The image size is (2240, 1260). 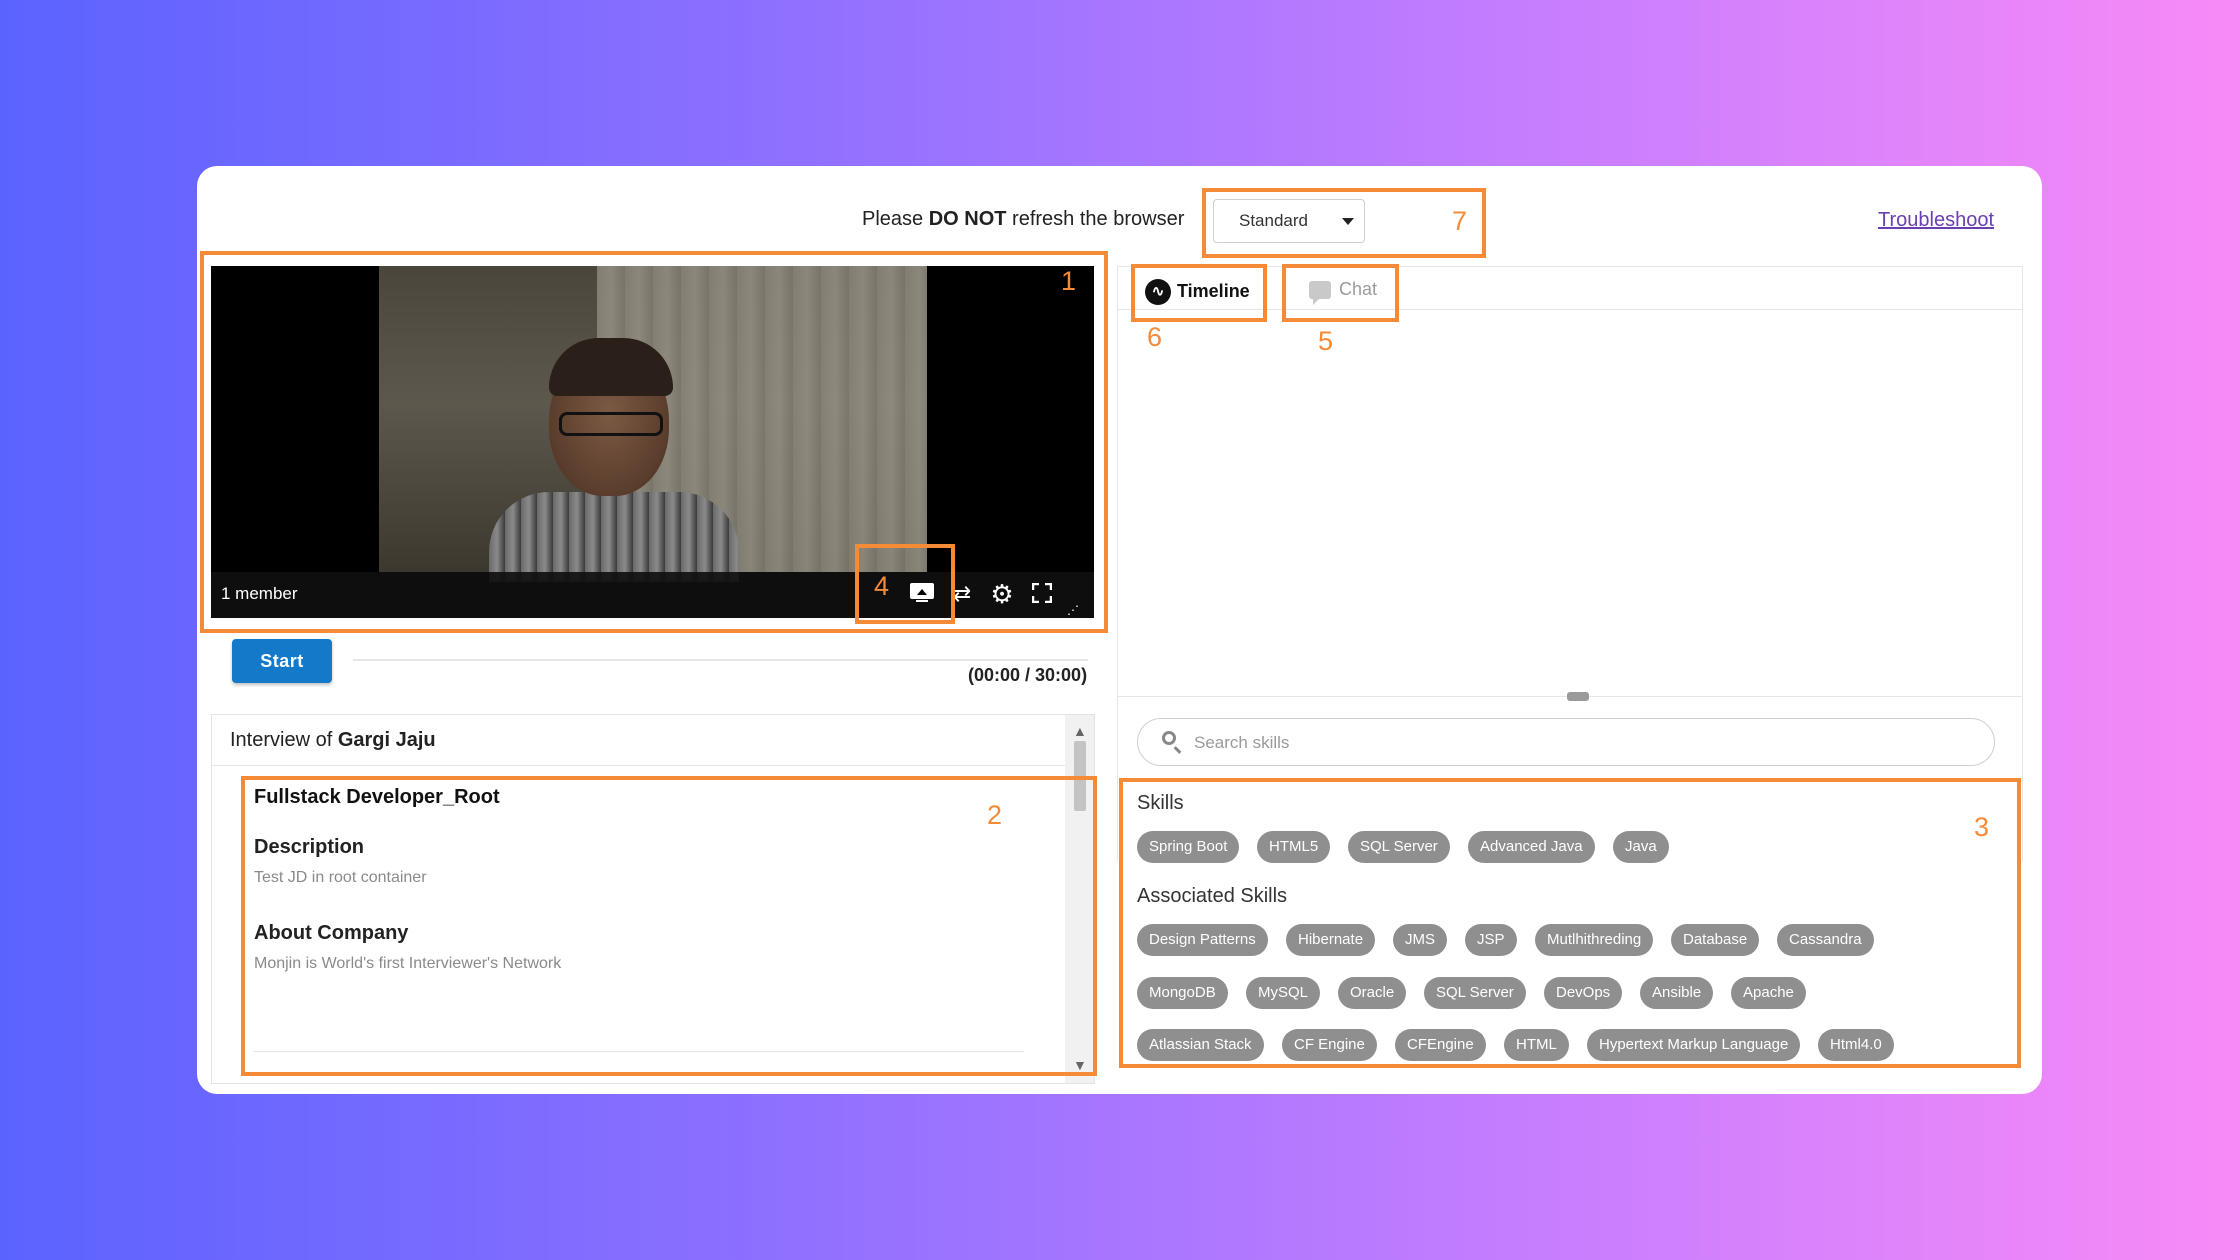 What do you see at coordinates (905, 584) in the screenshot?
I see `annotation-box-screen-share` at bounding box center [905, 584].